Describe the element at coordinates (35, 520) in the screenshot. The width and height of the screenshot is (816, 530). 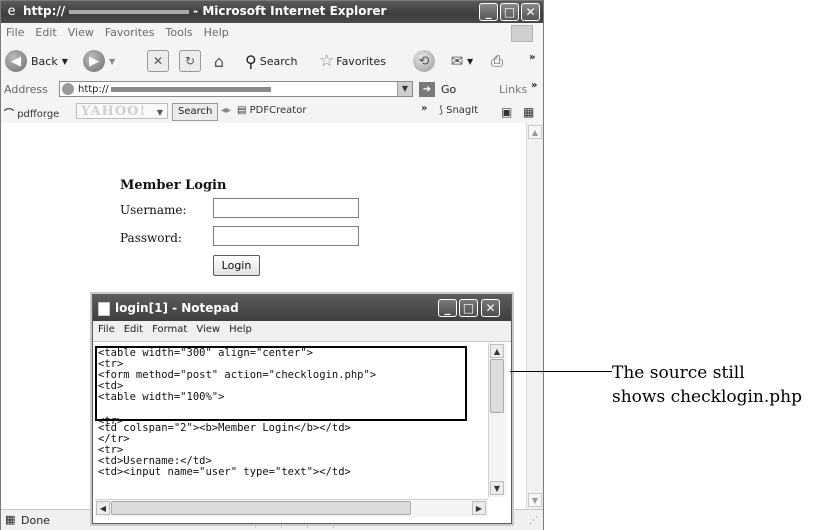
I see `status-text: Done` at that location.